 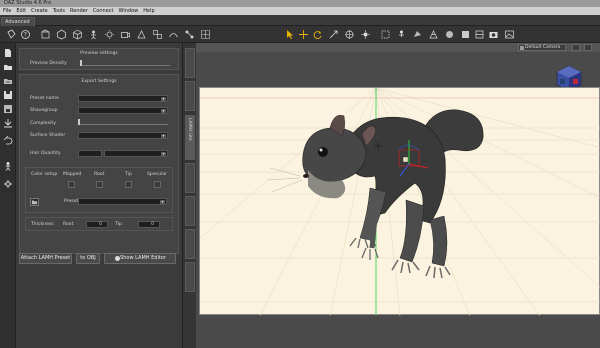 I want to click on preview-settings-header: Preview settings, so click(x=99, y=53).